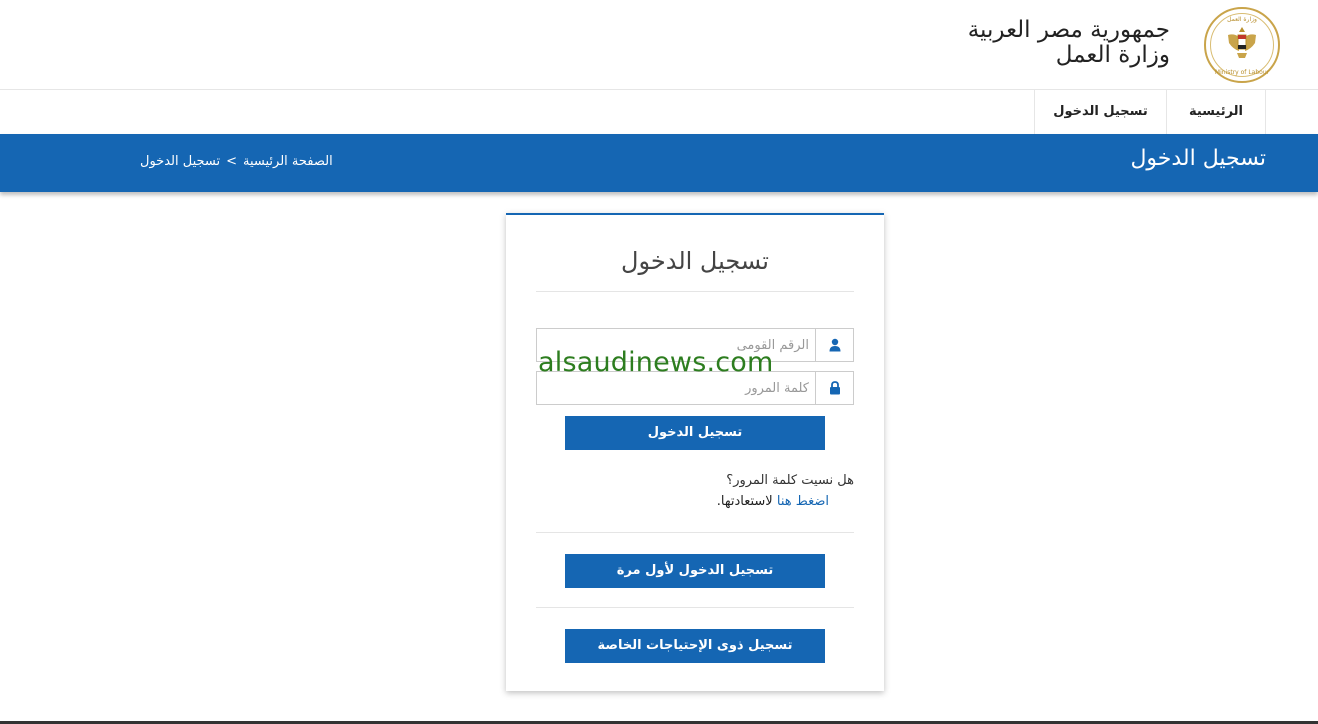 The image size is (1318, 724). I want to click on lock-icon, so click(834, 388).